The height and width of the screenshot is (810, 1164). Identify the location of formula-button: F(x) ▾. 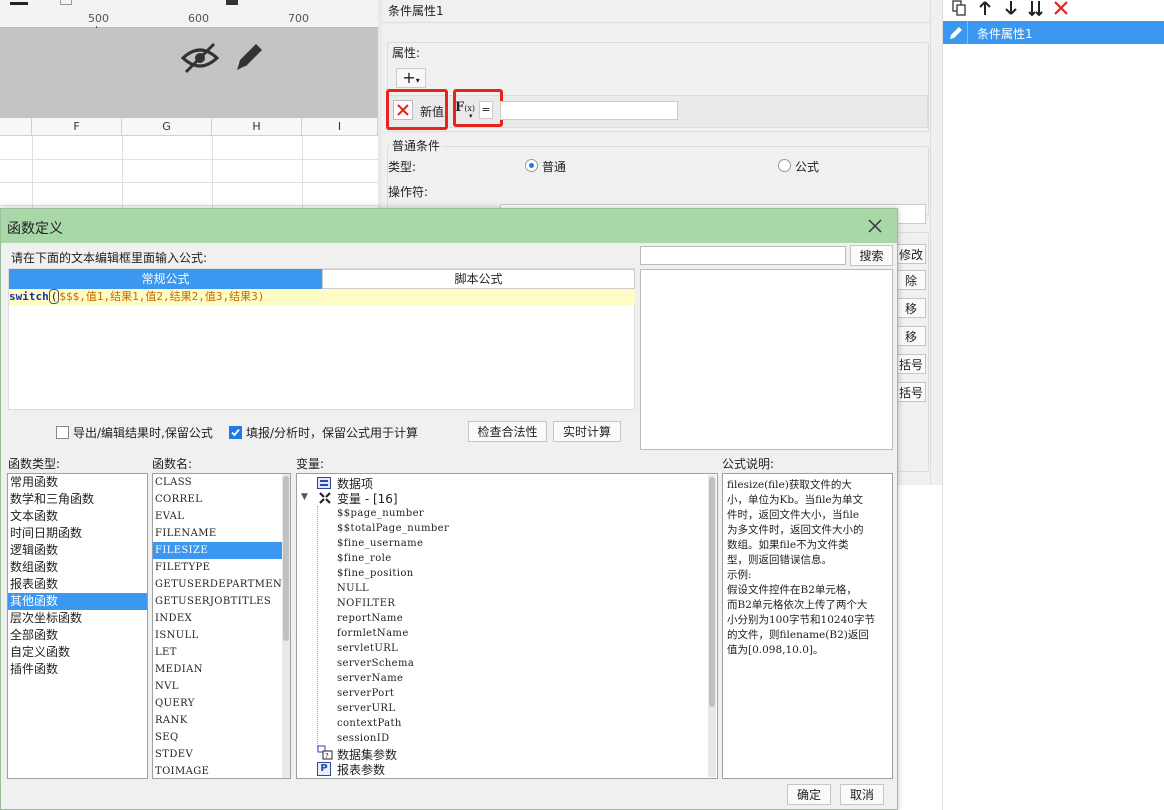
(466, 110).